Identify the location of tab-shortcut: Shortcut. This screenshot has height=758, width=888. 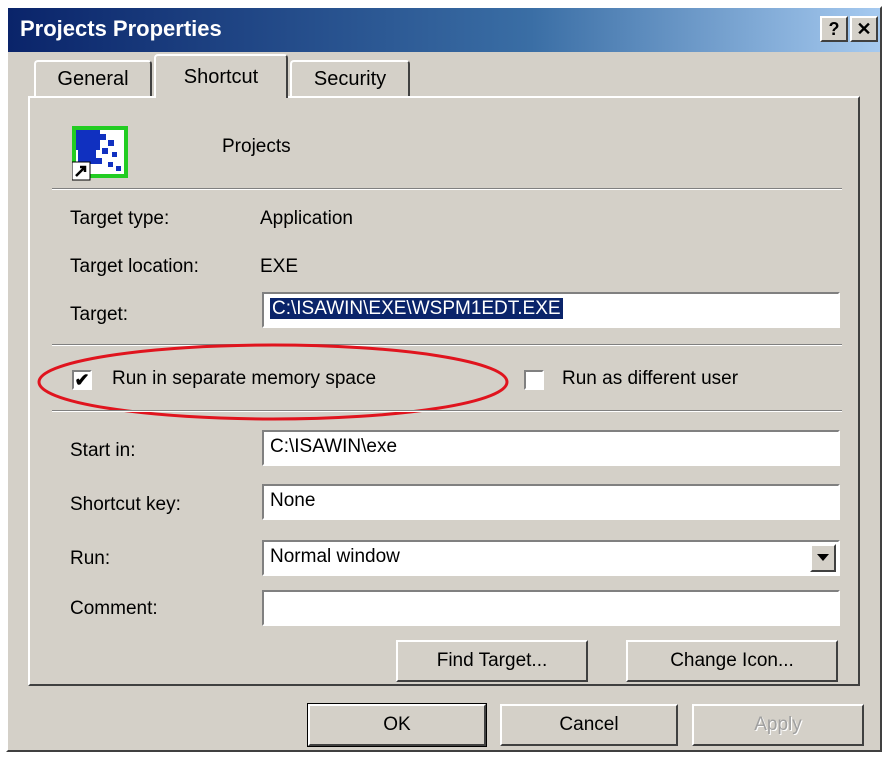
(221, 76).